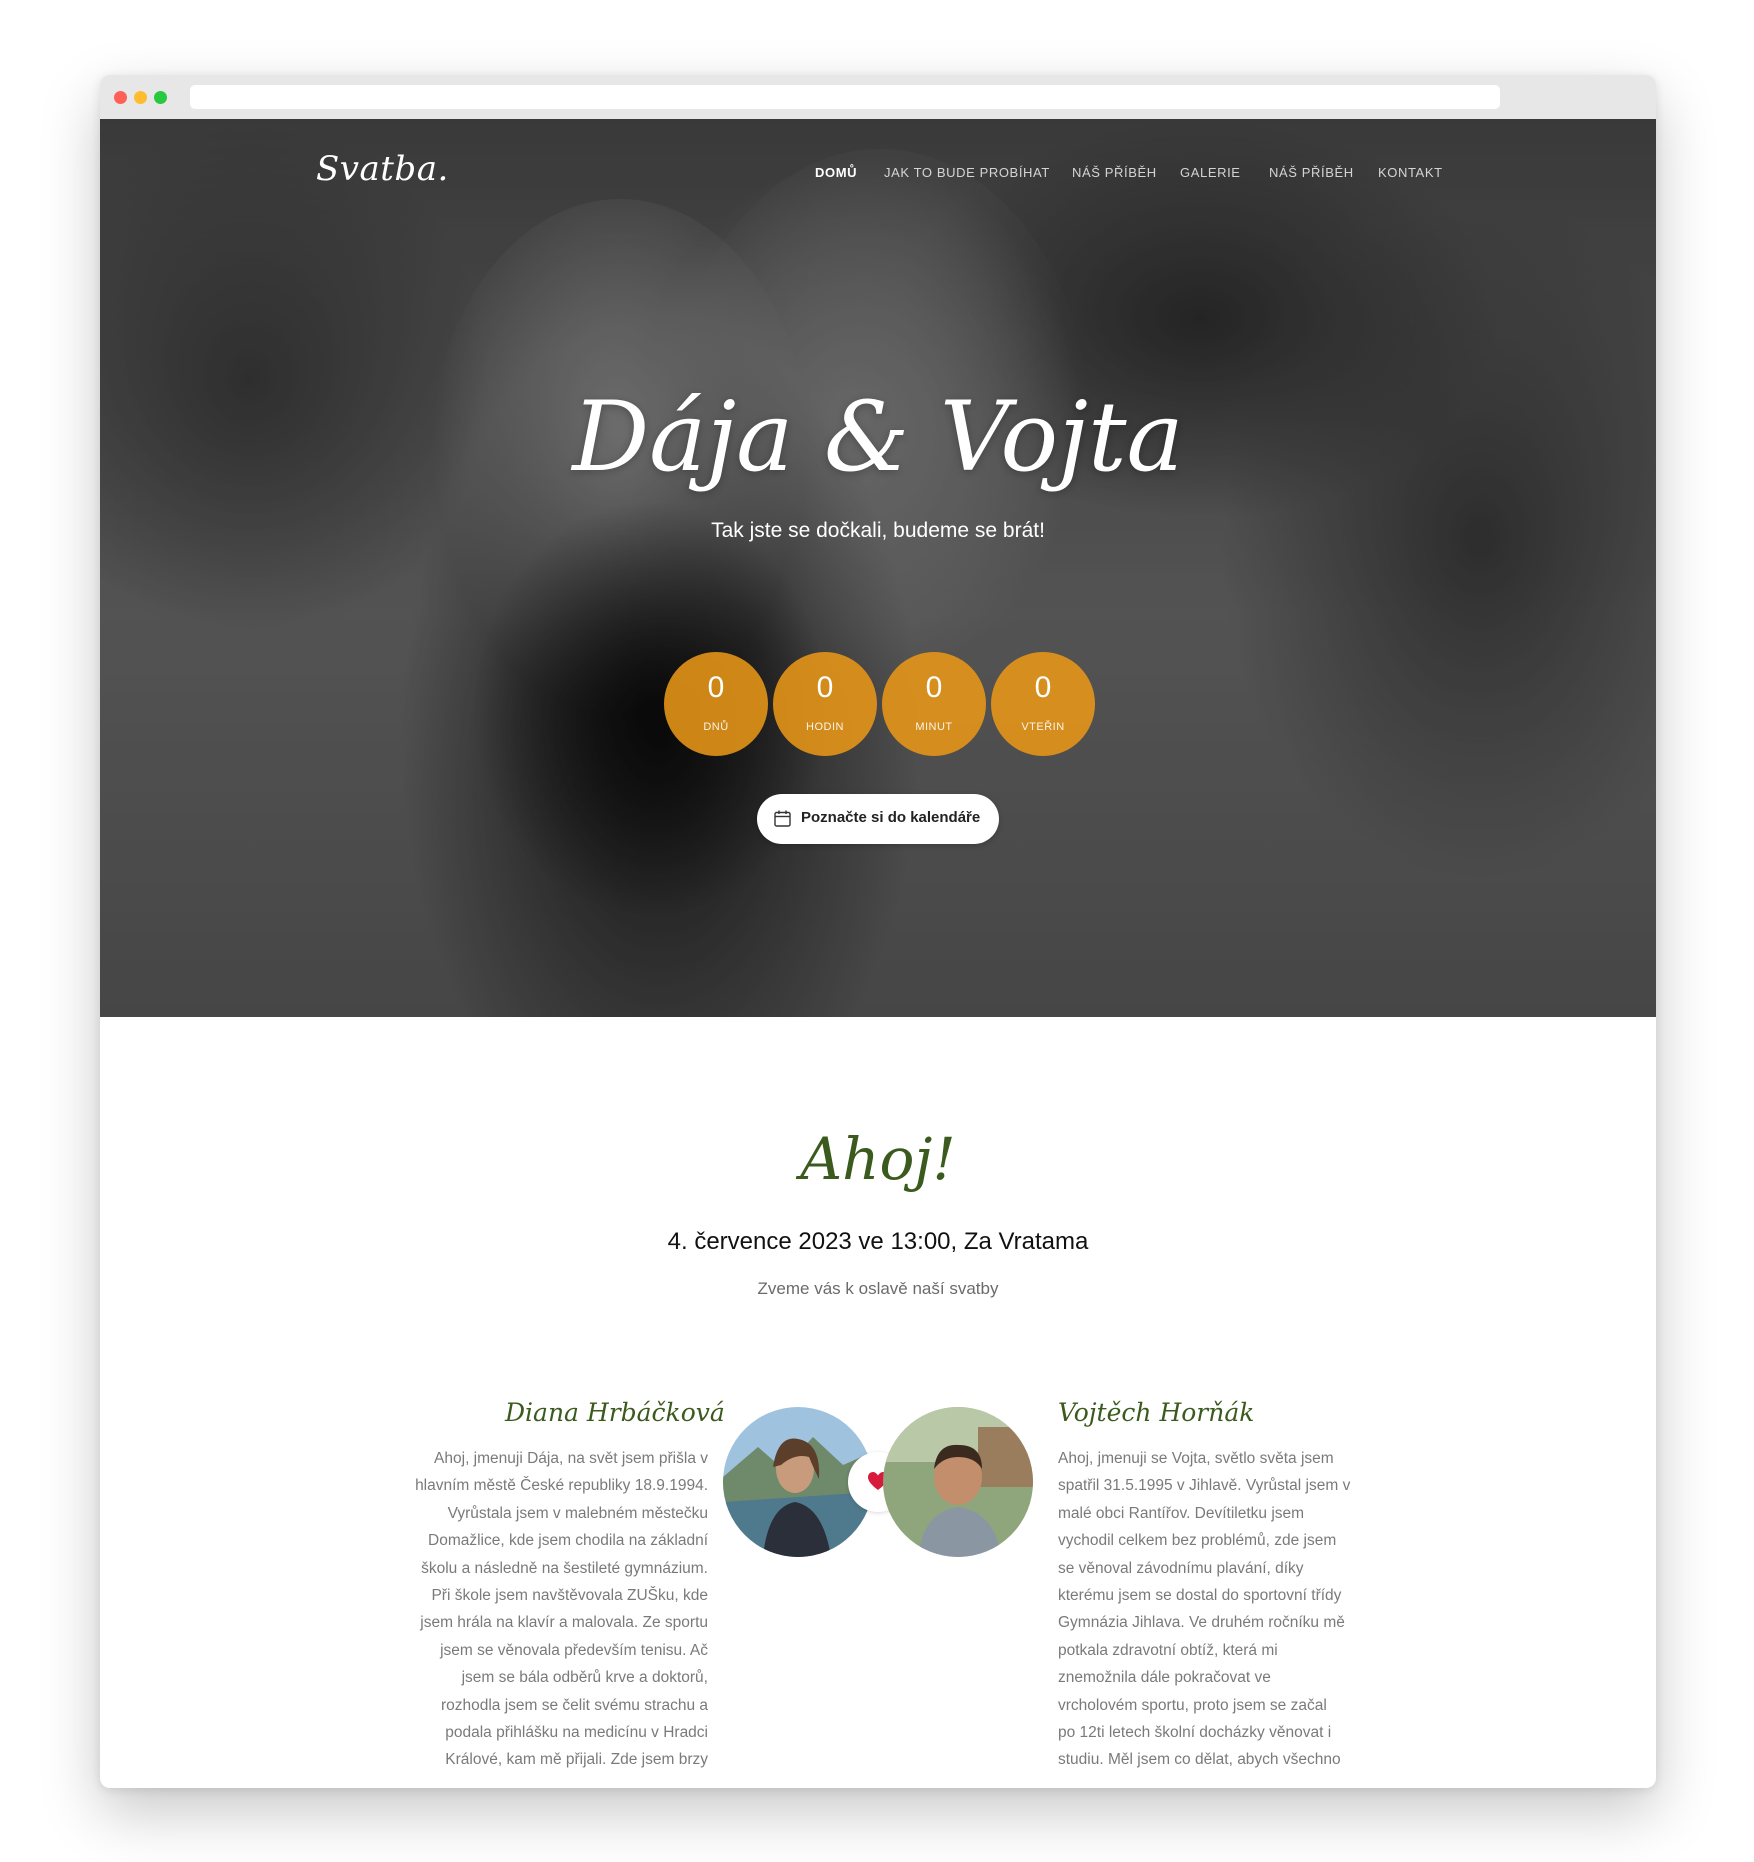 The image size is (1754, 1862). Describe the element at coordinates (160, 97) in the screenshot. I see `maximize-window-dot` at that location.